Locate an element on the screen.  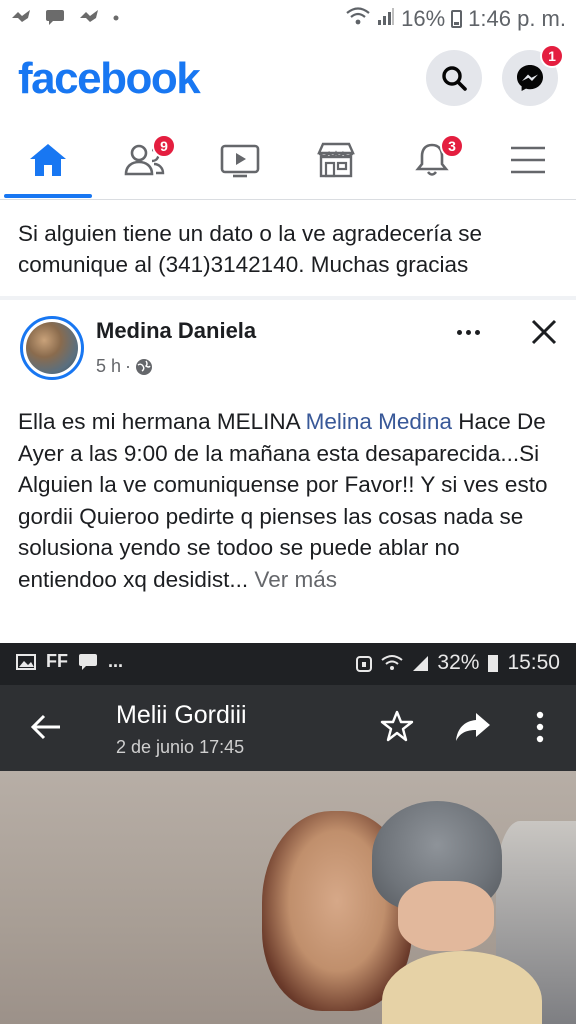
messenger-button: 1 is located at coordinates (533, 75).